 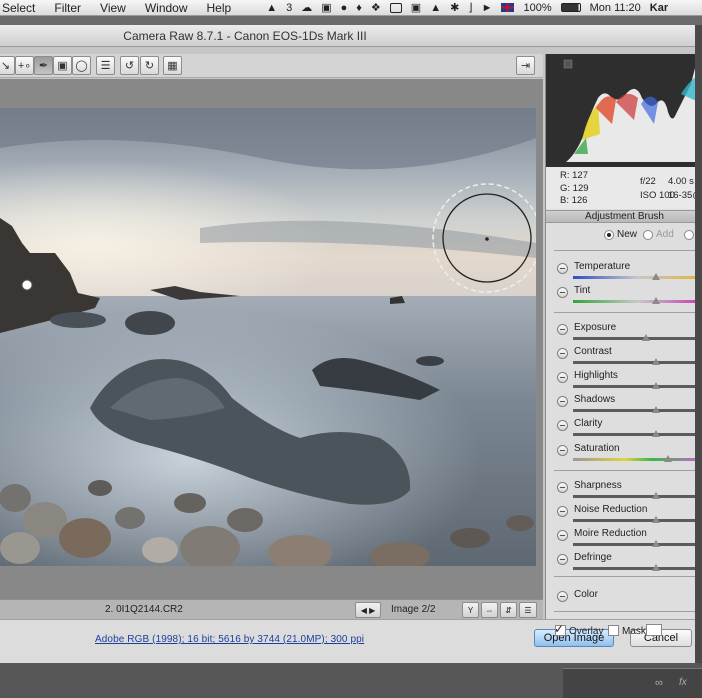 I want to click on slider-temperature: Temperature, so click(x=624, y=271).